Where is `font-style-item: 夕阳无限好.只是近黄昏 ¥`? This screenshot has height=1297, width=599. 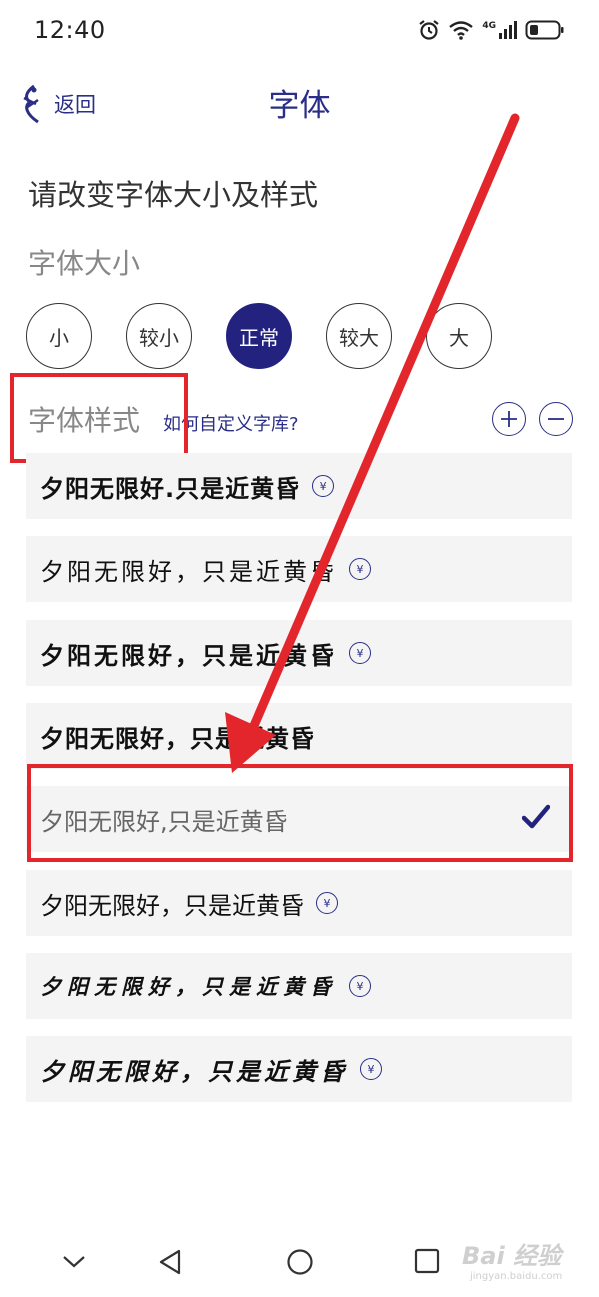
font-style-item: 夕阳无限好.只是近黄昏 ¥ is located at coordinates (299, 486).